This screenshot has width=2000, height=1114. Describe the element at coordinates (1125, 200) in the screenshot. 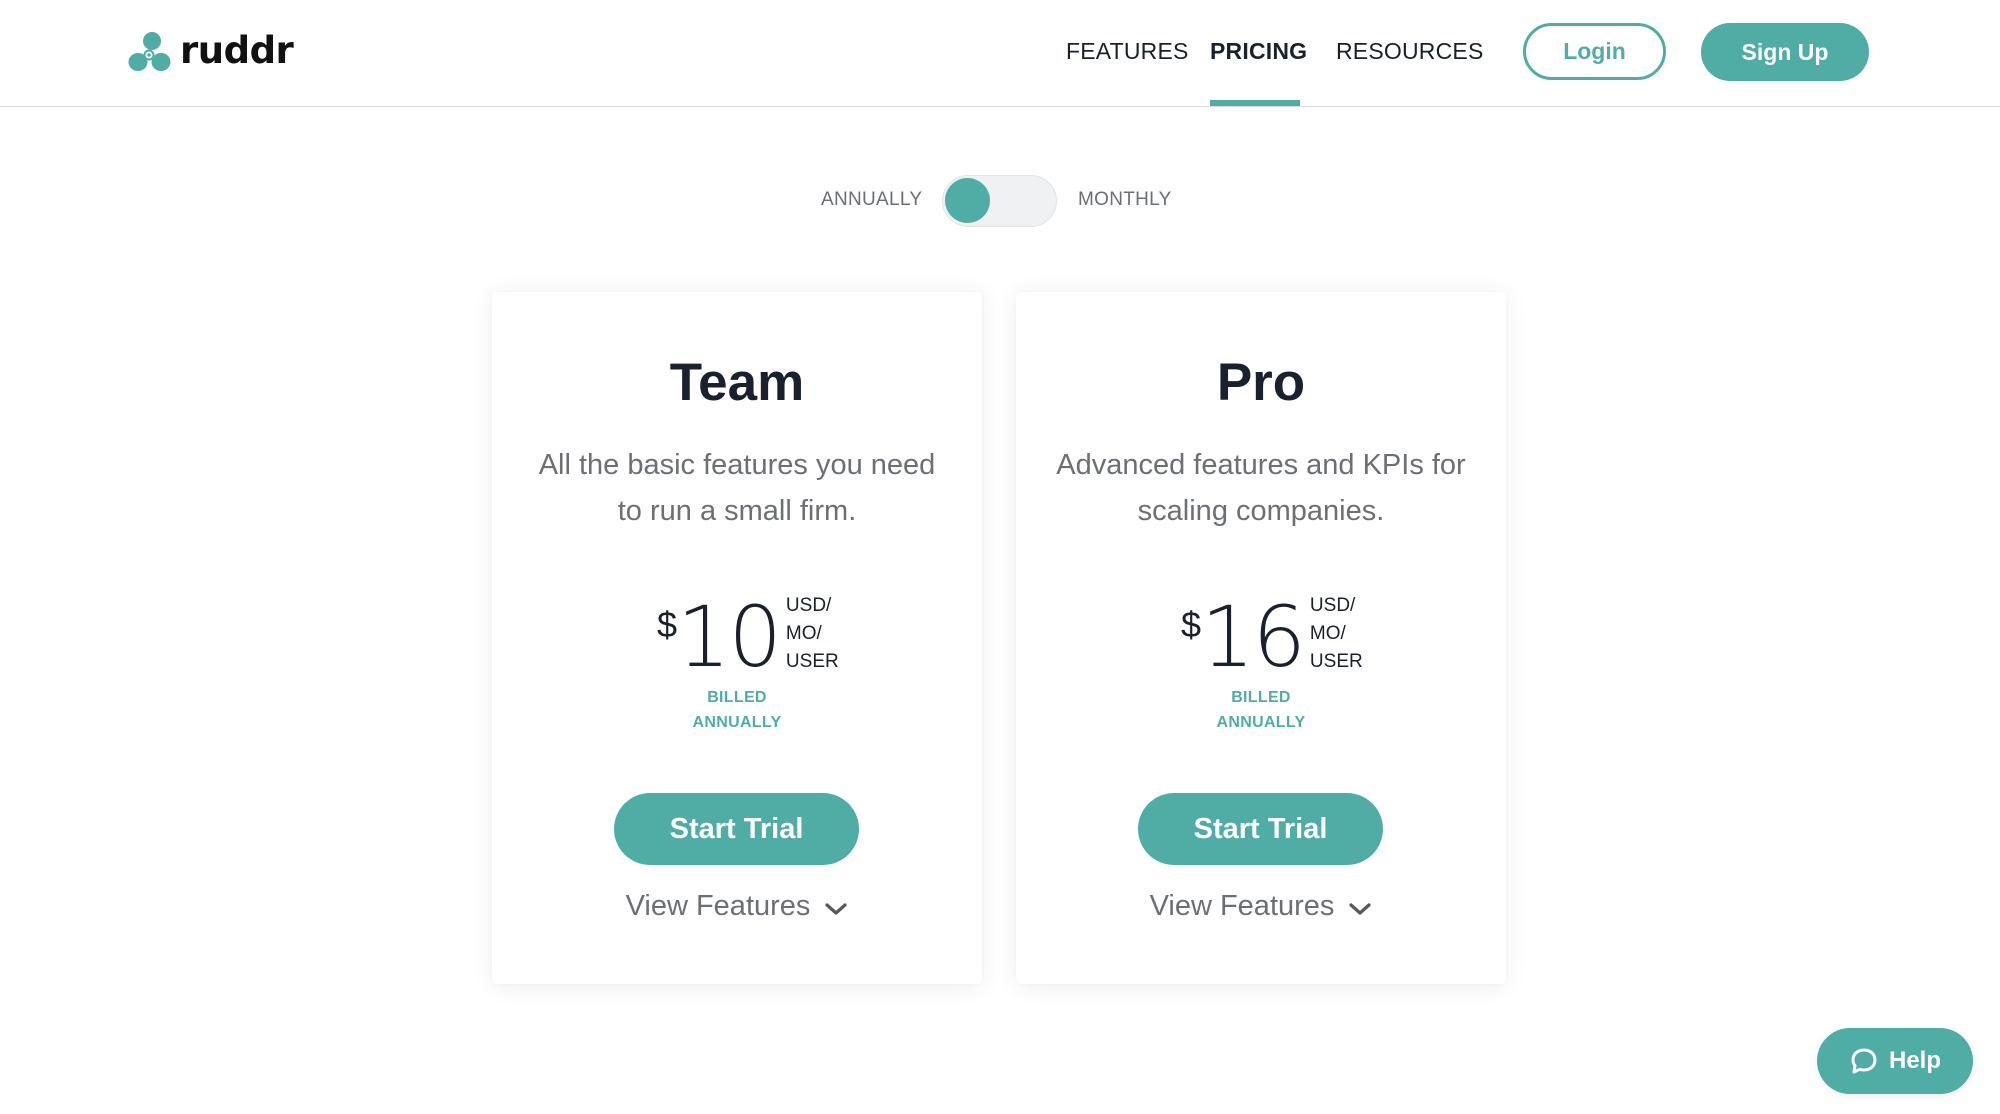

I see `monthly-label: MONTHLY` at that location.